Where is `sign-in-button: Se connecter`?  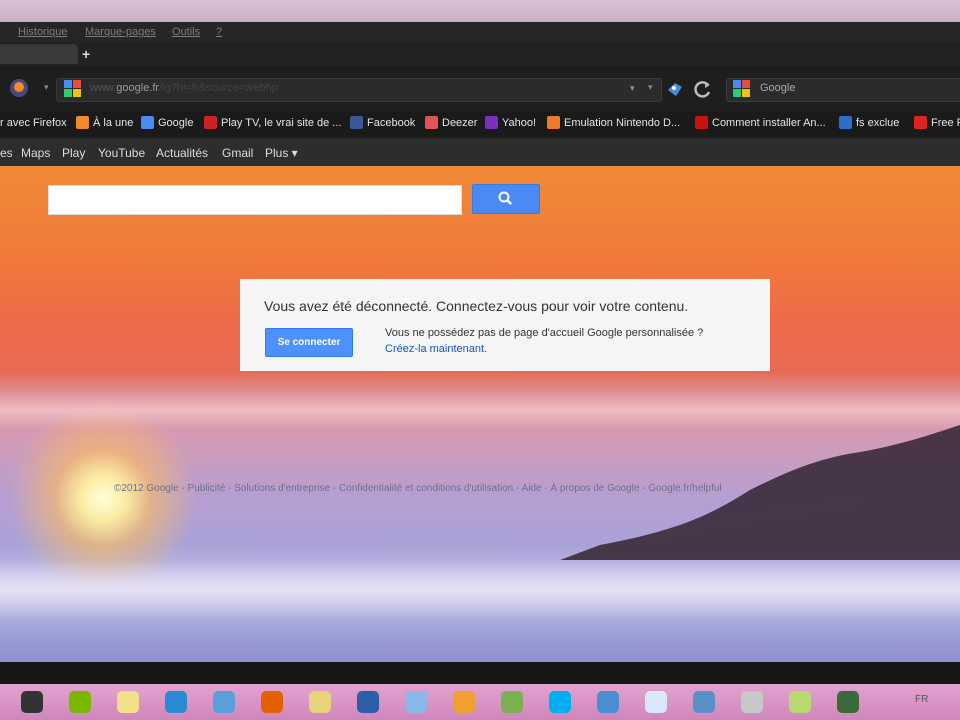
sign-in-button: Se connecter is located at coordinates (309, 342).